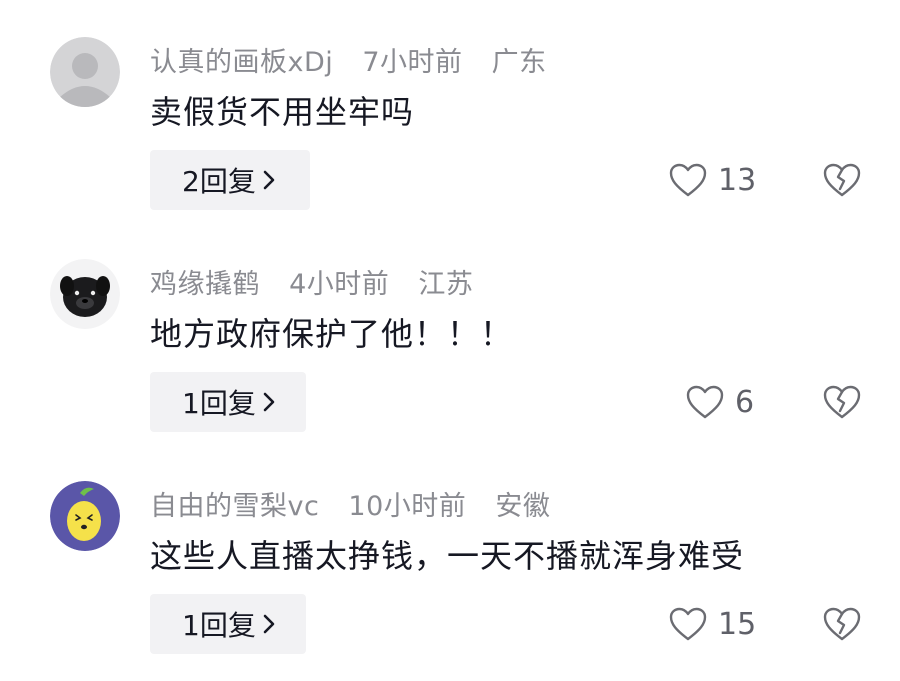 The image size is (900, 681). Describe the element at coordinates (332, 334) in the screenshot. I see `comment-text: 地方政府保护了他！！！` at that location.